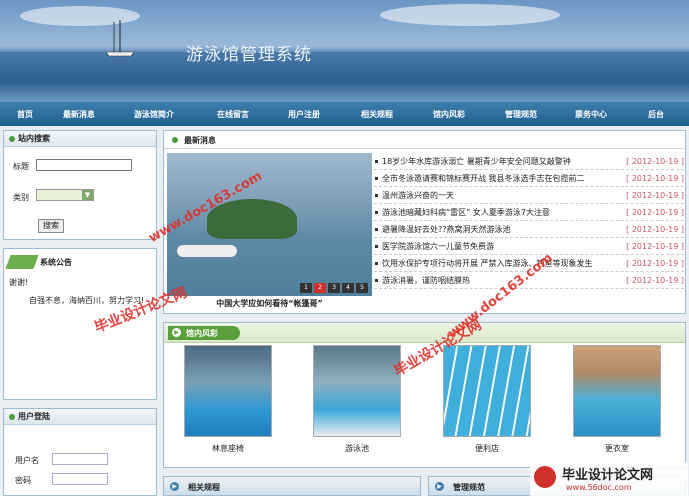  I want to click on news-item: 医学院游泳馆六一儿童节免费游[ 2012-10-19 ], so click(529, 246).